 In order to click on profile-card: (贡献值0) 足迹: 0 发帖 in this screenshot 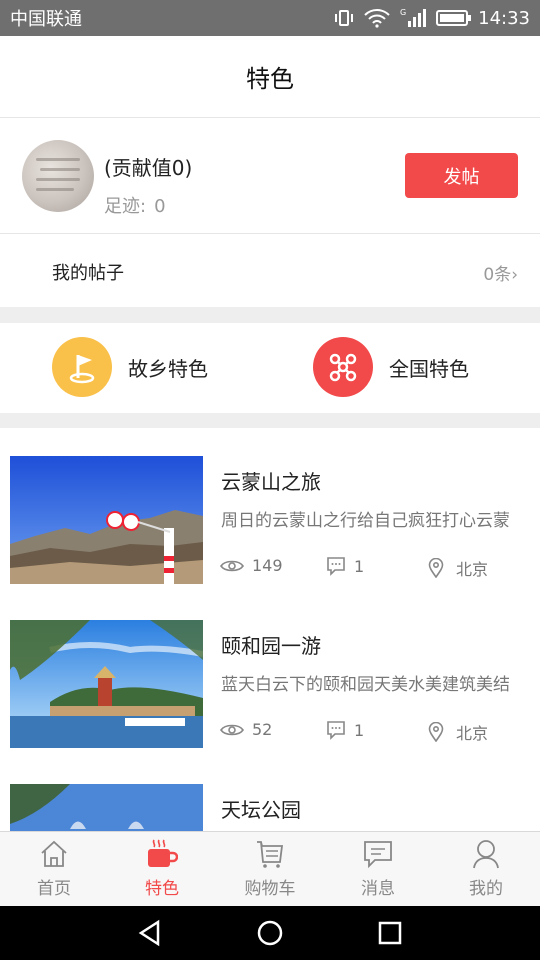, I will do `click(270, 176)`.